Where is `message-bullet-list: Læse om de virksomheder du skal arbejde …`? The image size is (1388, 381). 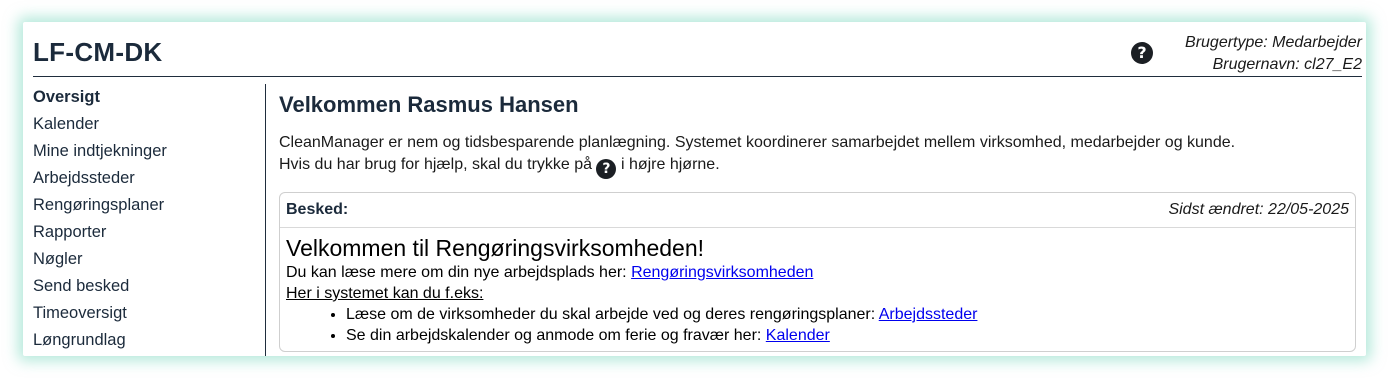 message-bullet-list: Læse om de virksomheder du skal arbejde … is located at coordinates (817, 325).